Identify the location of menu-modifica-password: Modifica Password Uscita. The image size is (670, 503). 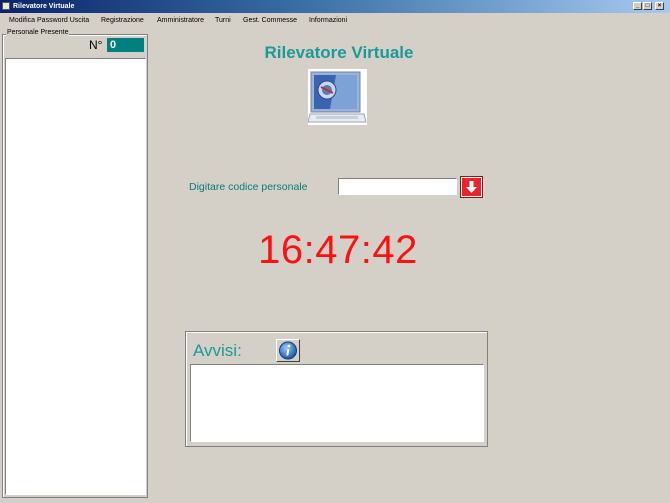
(49, 20).